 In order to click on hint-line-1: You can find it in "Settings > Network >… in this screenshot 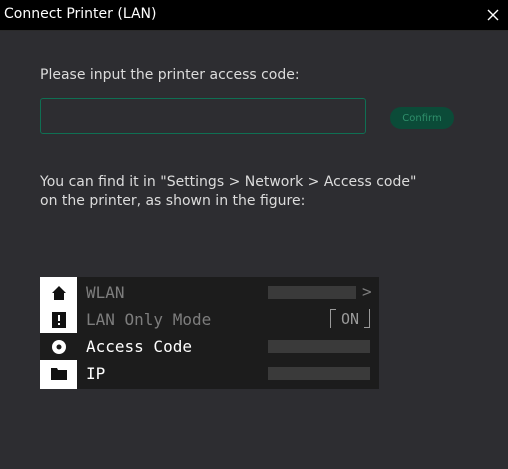, I will do `click(228, 182)`.